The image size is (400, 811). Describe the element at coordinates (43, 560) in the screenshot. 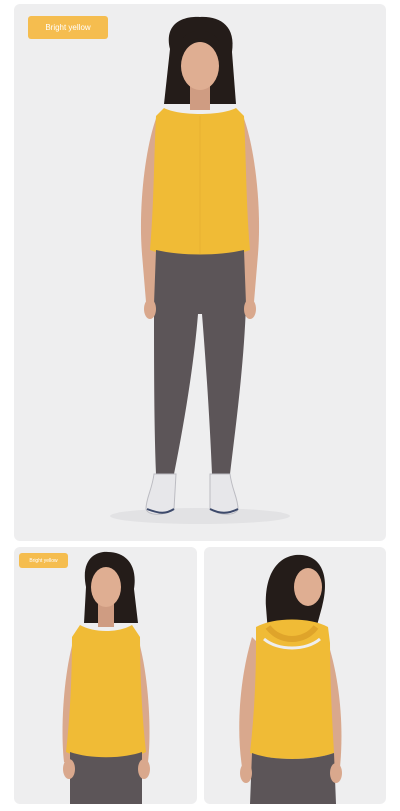

I see `color-badge-small: Bright yellow` at that location.